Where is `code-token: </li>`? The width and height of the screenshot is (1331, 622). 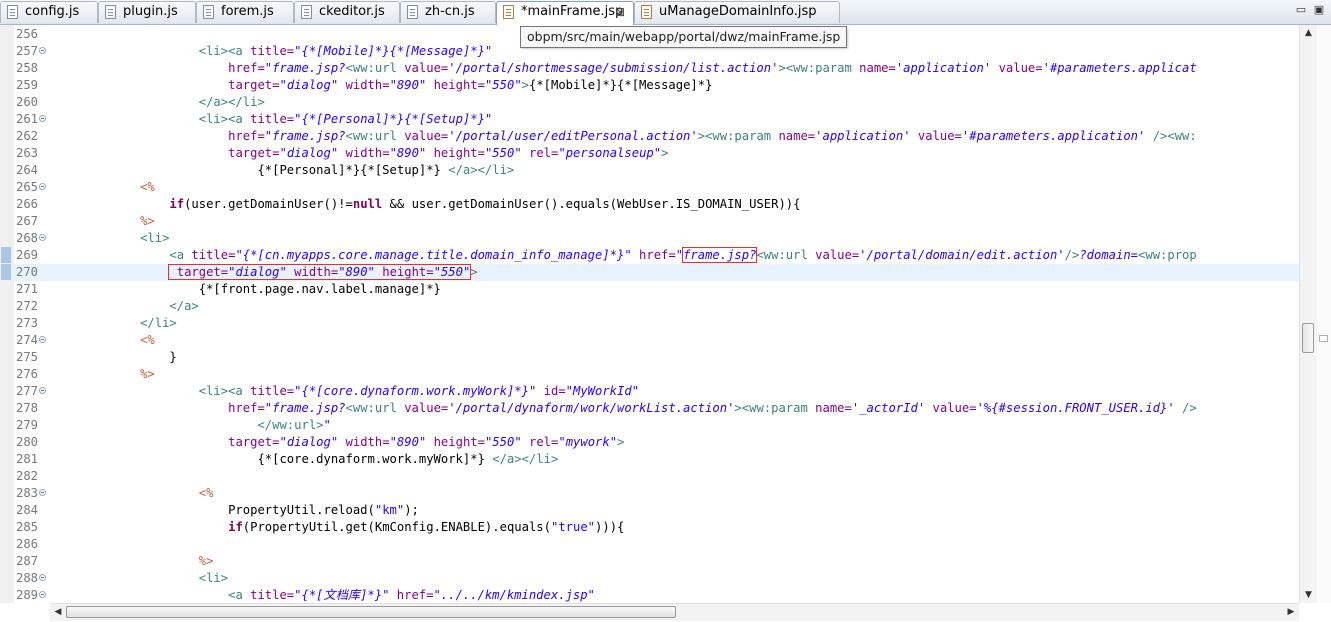
code-token: </li> is located at coordinates (158, 323).